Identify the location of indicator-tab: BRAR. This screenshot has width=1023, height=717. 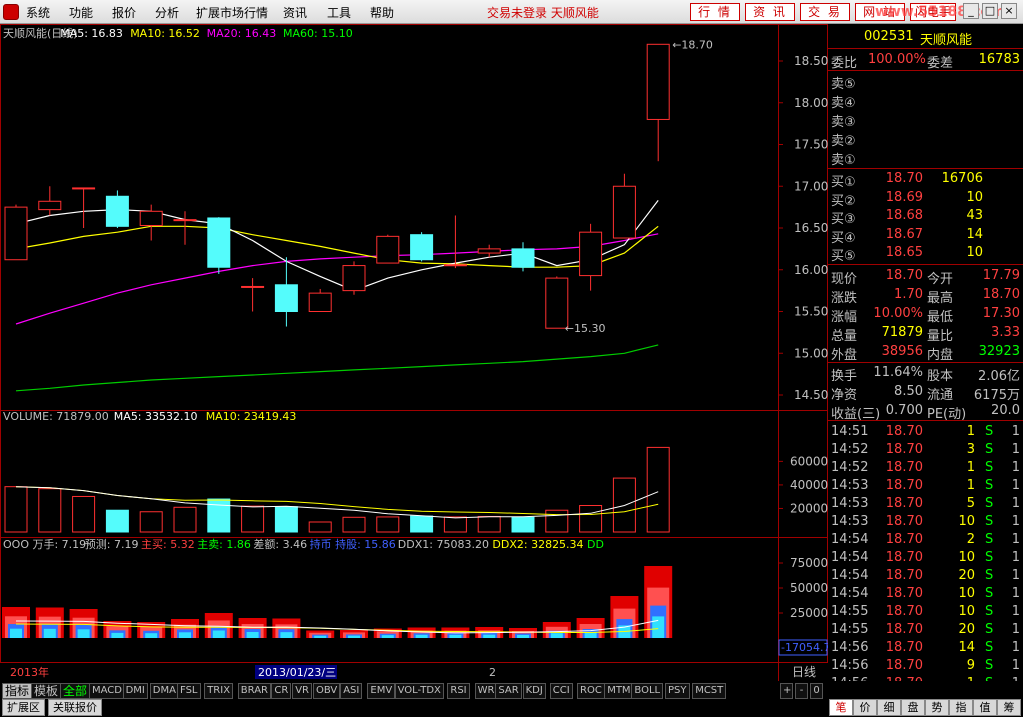
(254, 691).